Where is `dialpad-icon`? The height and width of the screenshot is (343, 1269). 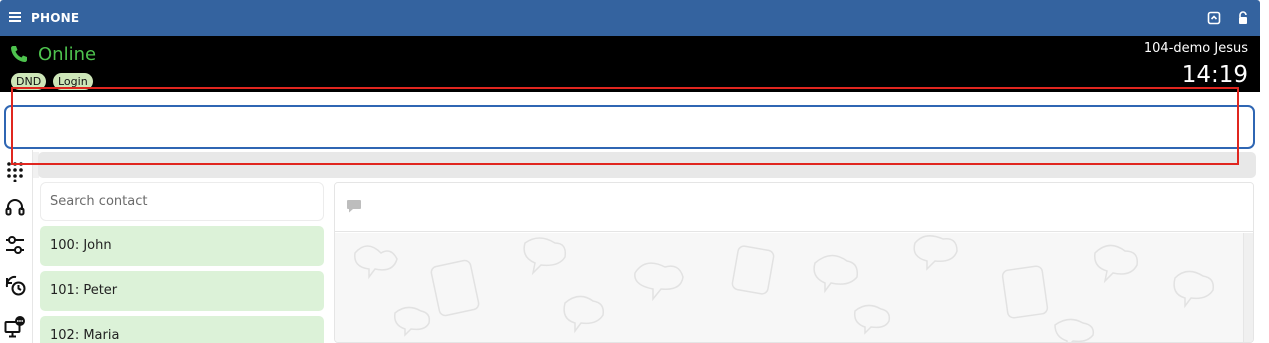 dialpad-icon is located at coordinates (15, 171).